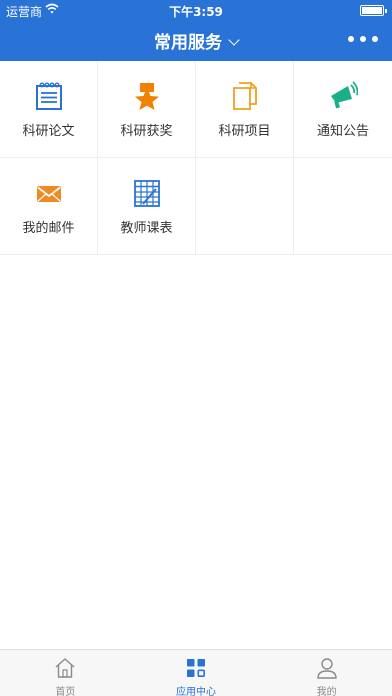 This screenshot has height=696, width=392. I want to click on documents-icon, so click(245, 96).